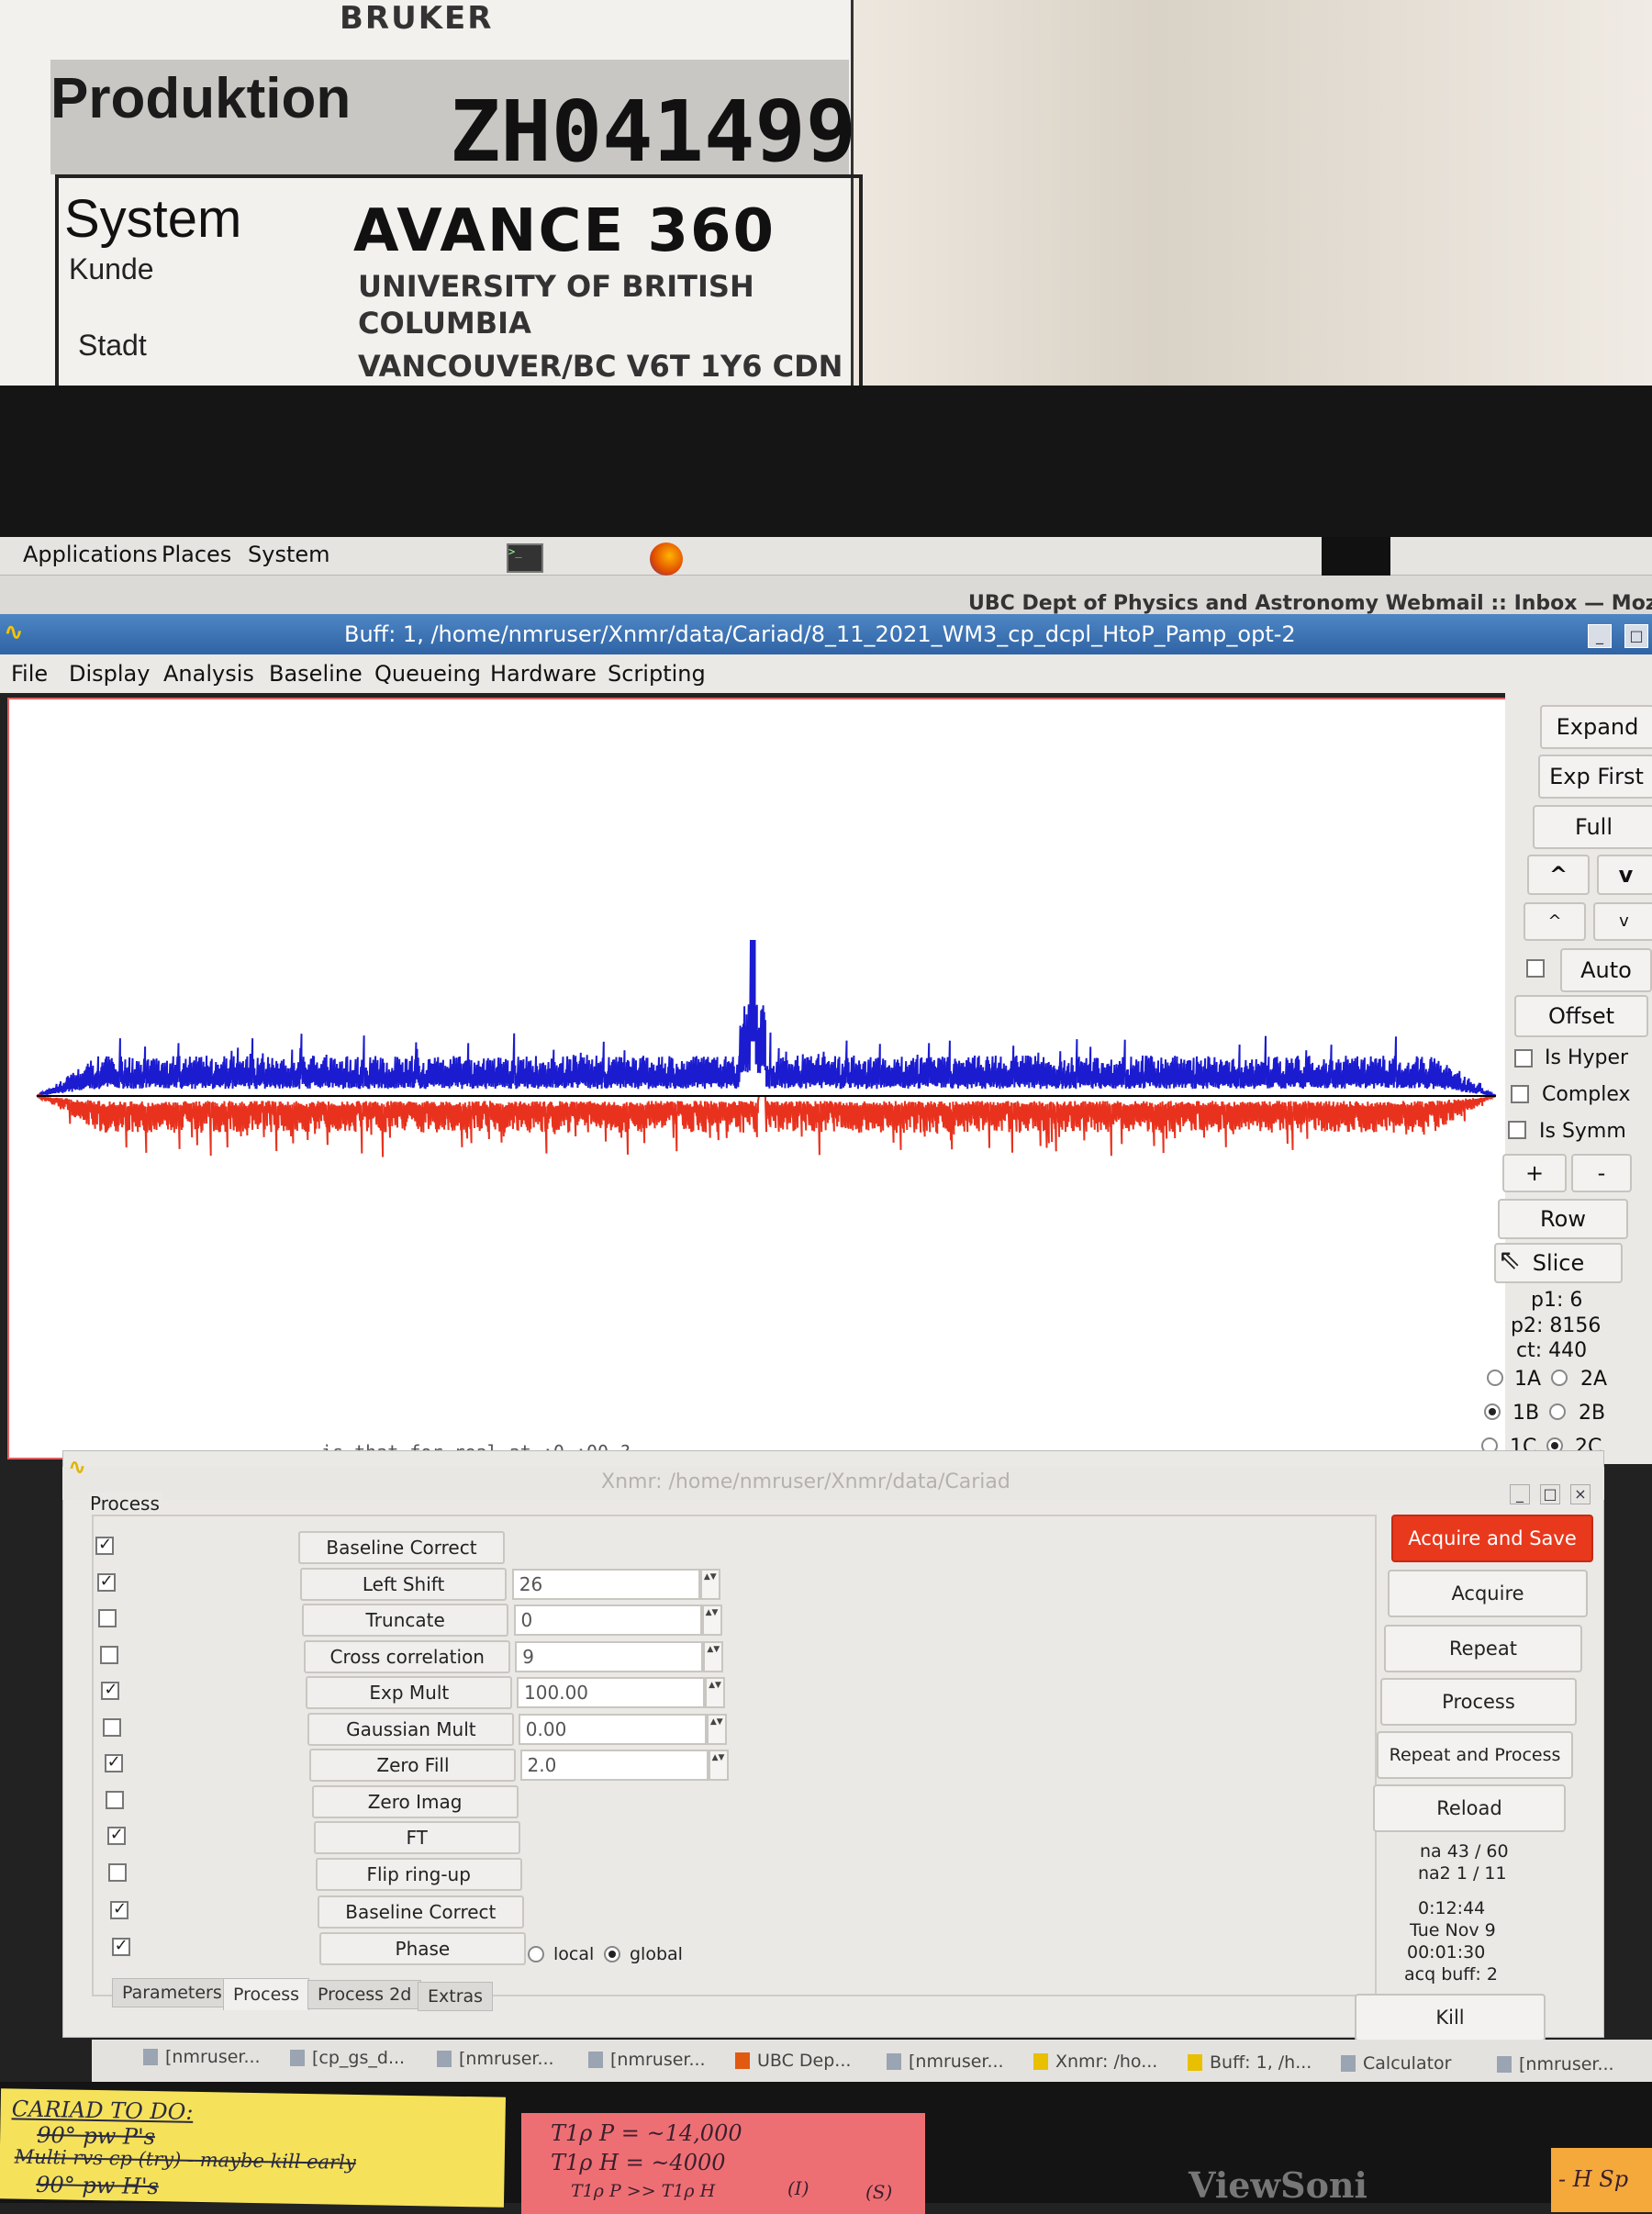 This screenshot has width=1652, height=2214. What do you see at coordinates (1488, 1593) in the screenshot?
I see `acquire-button: Acquire` at bounding box center [1488, 1593].